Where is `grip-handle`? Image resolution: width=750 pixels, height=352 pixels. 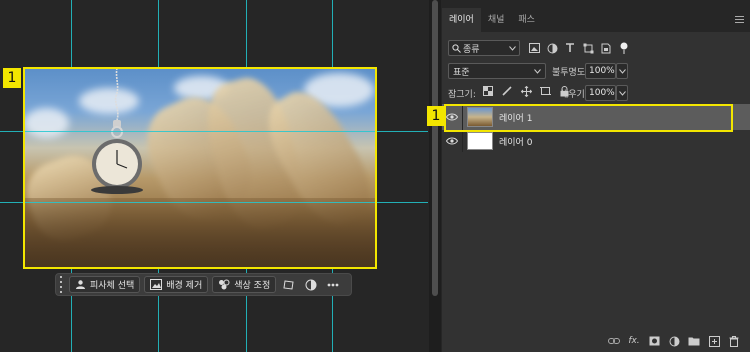
grip-handle is located at coordinates (60, 284).